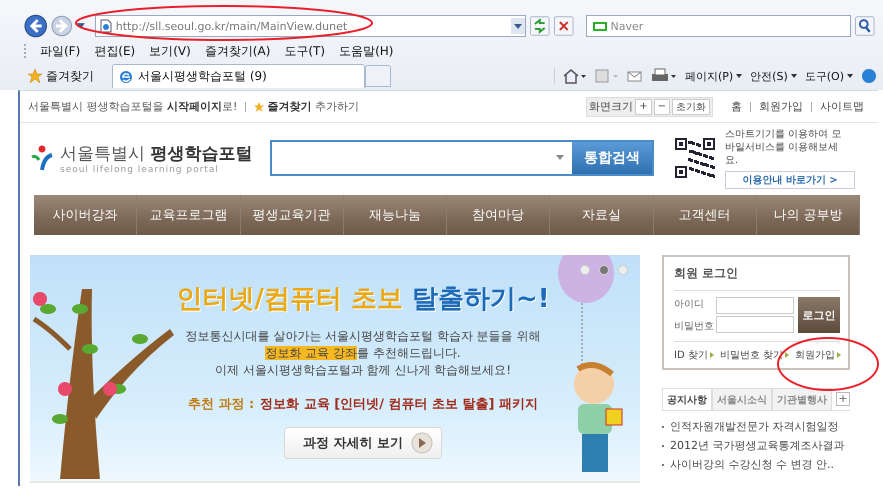 Image resolution: width=883 pixels, height=488 pixels. Describe the element at coordinates (662, 106) in the screenshot. I see `zoom-out-button: −` at that location.